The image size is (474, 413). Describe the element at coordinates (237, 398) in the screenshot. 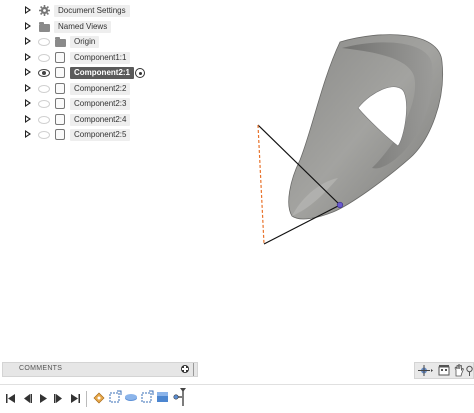

I see `timeline-bar` at that location.